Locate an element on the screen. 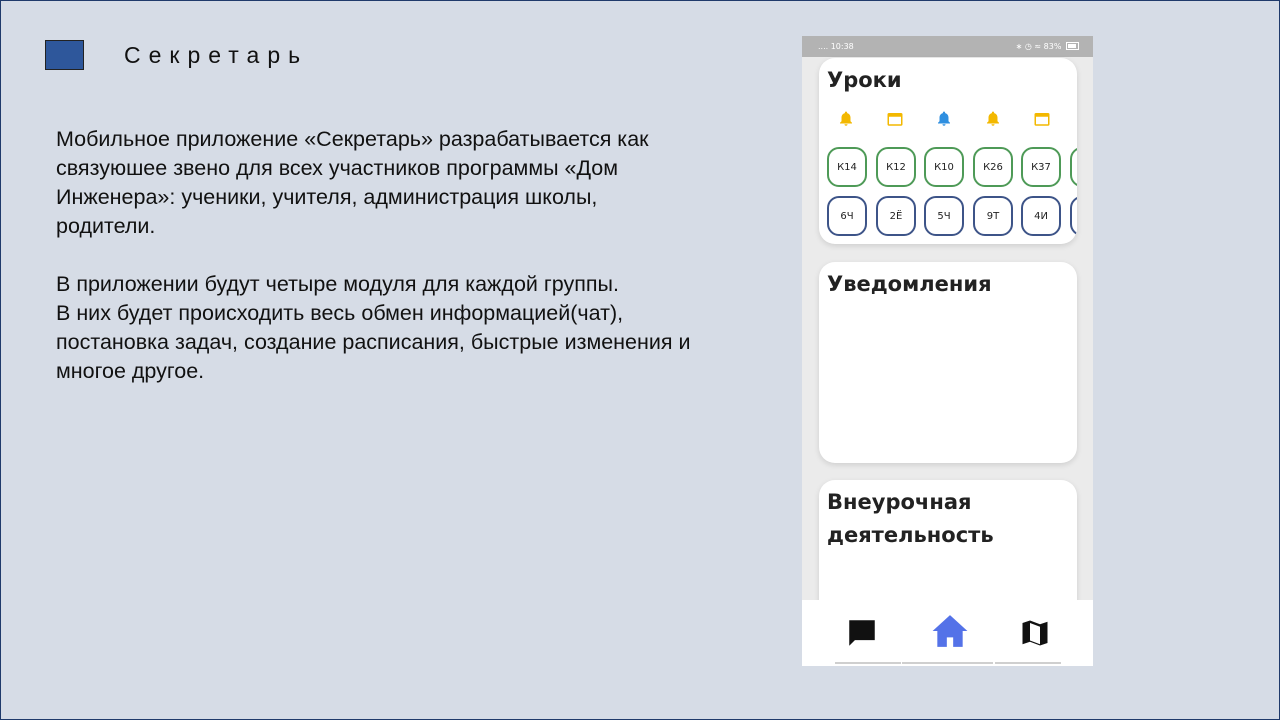  room-chip: К37 is located at coordinates (1041, 167).